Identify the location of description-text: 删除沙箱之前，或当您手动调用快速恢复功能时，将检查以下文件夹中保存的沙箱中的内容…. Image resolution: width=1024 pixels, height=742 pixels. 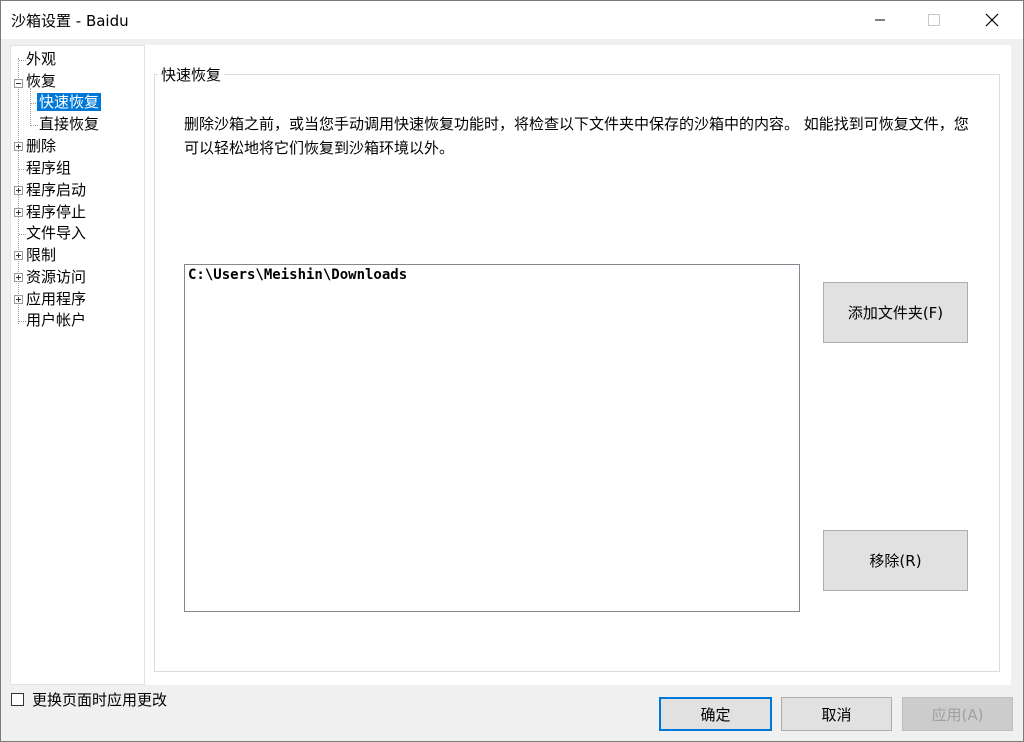
(576, 136).